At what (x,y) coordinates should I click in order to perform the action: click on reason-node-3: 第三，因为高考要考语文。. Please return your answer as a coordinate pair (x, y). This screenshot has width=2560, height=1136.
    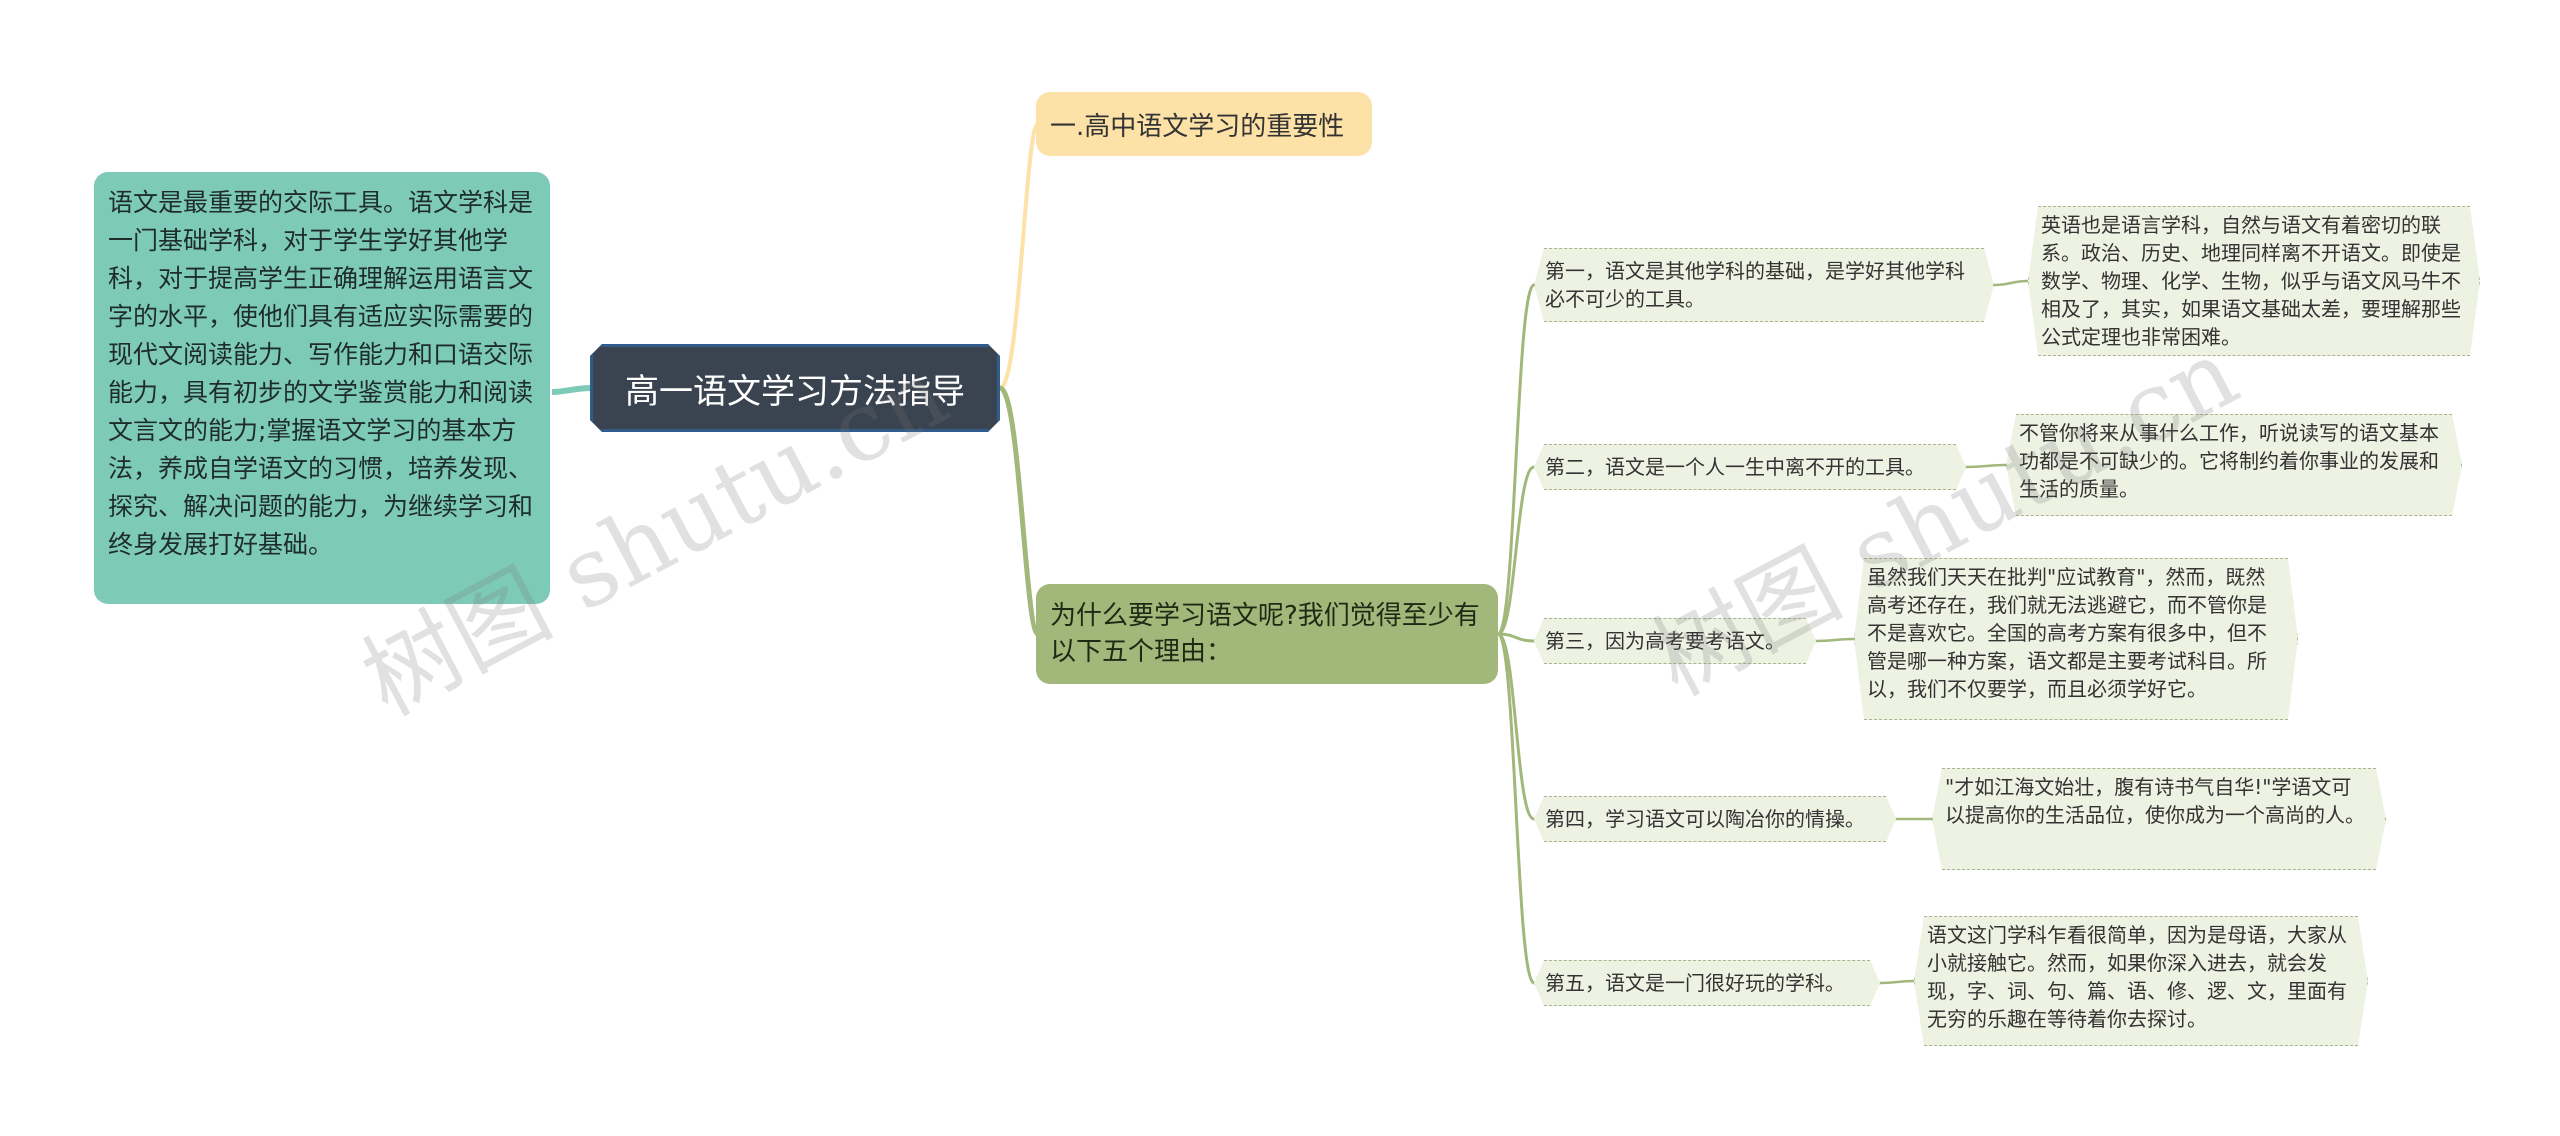
    Looking at the image, I should click on (1675, 641).